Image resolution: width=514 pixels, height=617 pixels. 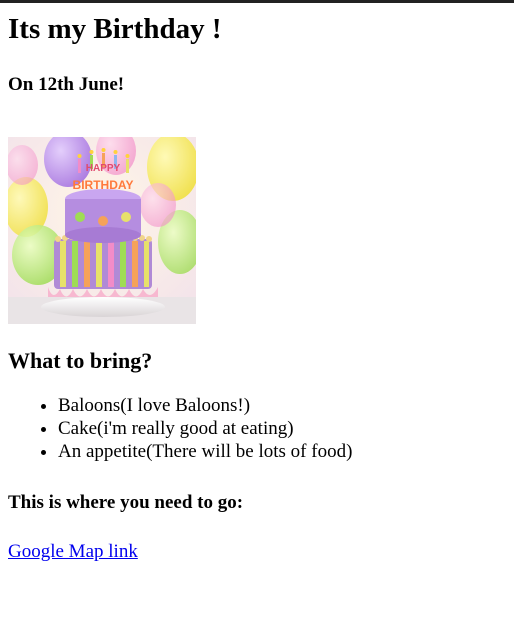 I want to click on page-title: Its my Birthday !, so click(x=115, y=29).